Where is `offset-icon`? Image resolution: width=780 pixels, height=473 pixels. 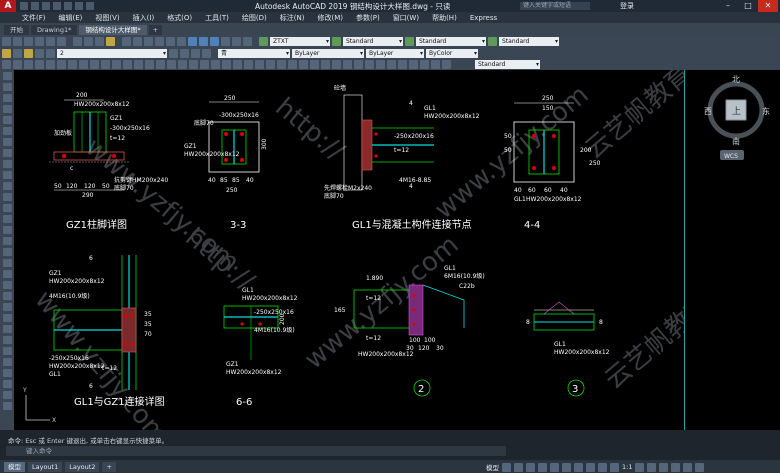 offset-icon is located at coordinates (7, 329).